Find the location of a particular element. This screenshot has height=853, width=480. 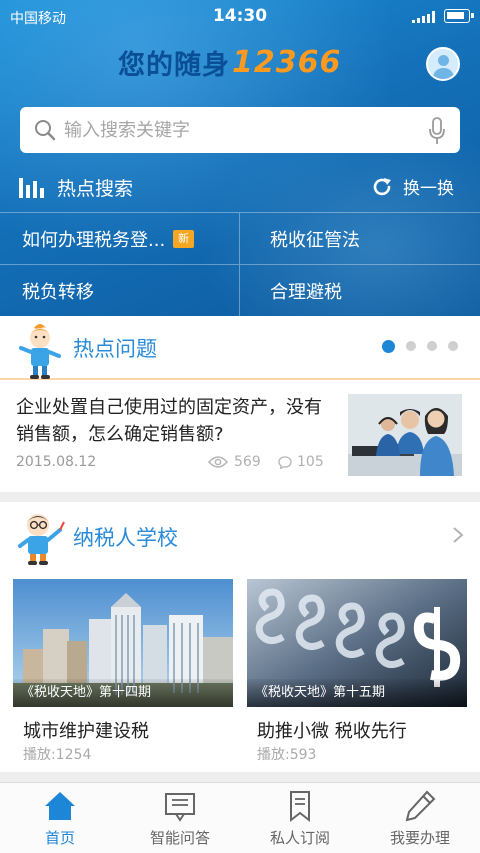

app-title: 您的随身 12366 is located at coordinates (229, 62).